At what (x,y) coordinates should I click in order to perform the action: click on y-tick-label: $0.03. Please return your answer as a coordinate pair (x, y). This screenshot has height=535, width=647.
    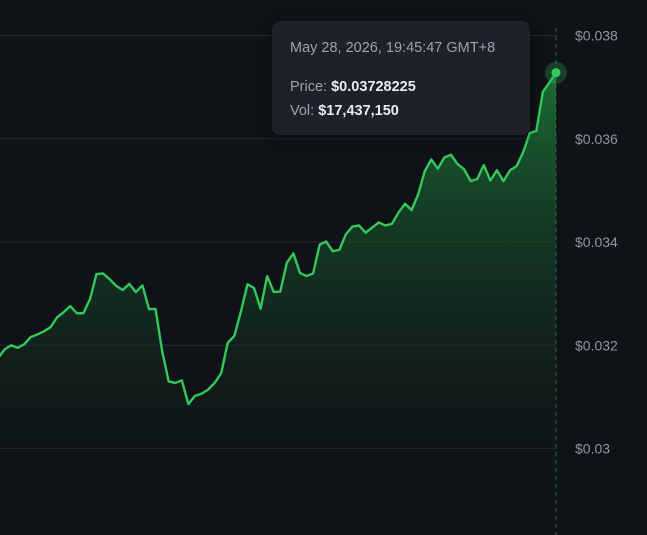
    Looking at the image, I should click on (592, 449).